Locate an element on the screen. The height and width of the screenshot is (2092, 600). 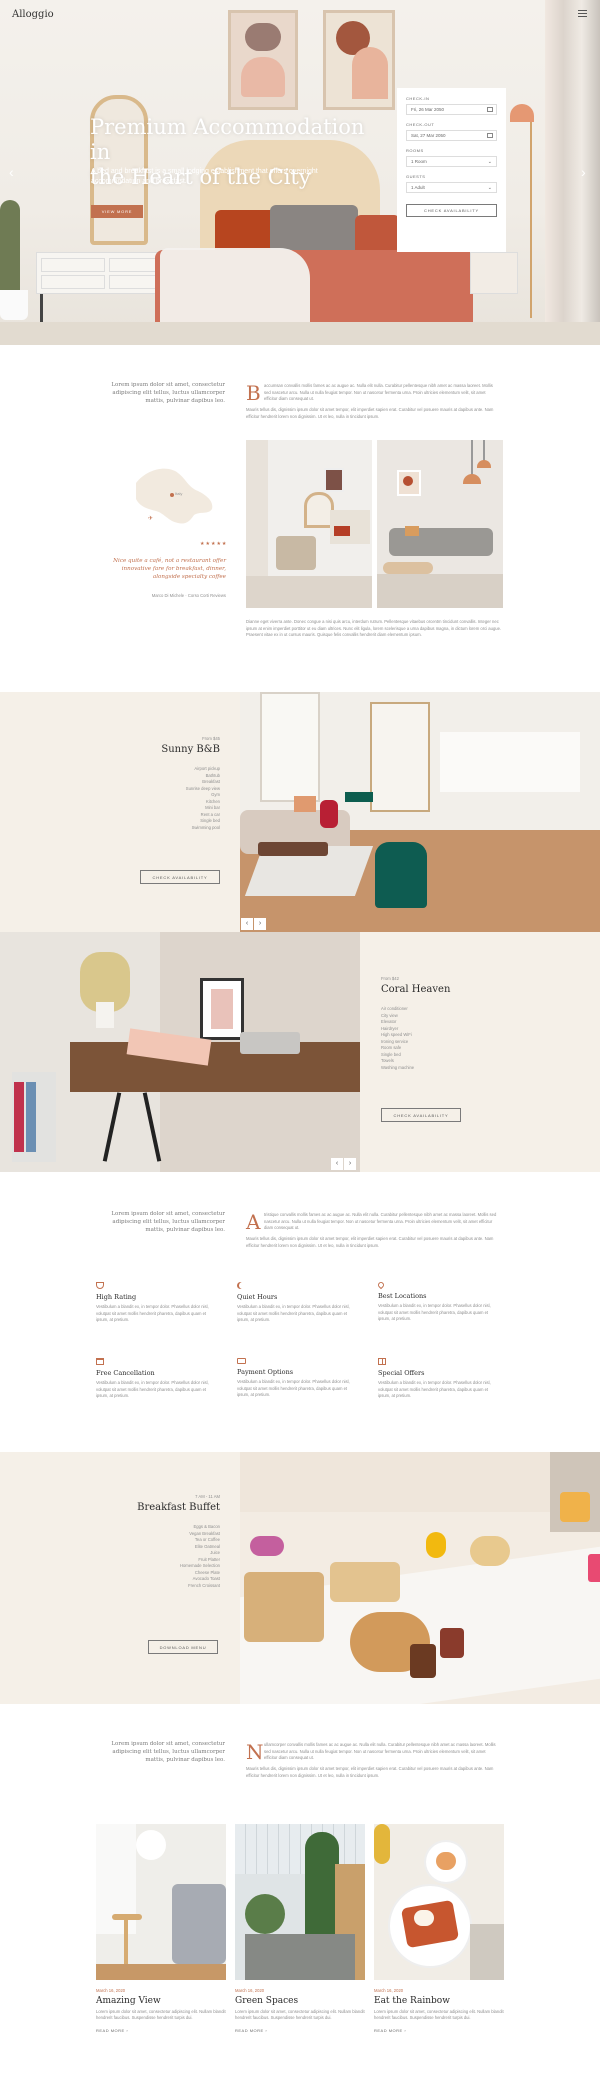
post-title: Eat the Rainbow is located at coordinates (439, 2001).